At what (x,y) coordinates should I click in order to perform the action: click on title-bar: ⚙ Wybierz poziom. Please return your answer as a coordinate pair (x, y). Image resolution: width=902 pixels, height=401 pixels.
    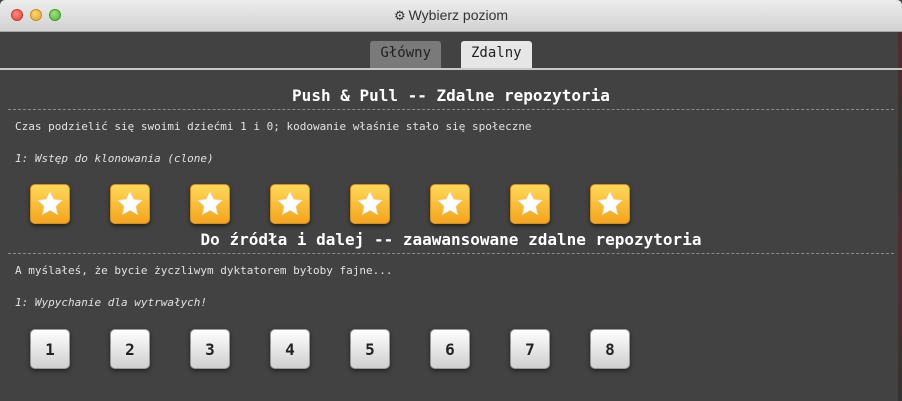
    Looking at the image, I should click on (451, 16).